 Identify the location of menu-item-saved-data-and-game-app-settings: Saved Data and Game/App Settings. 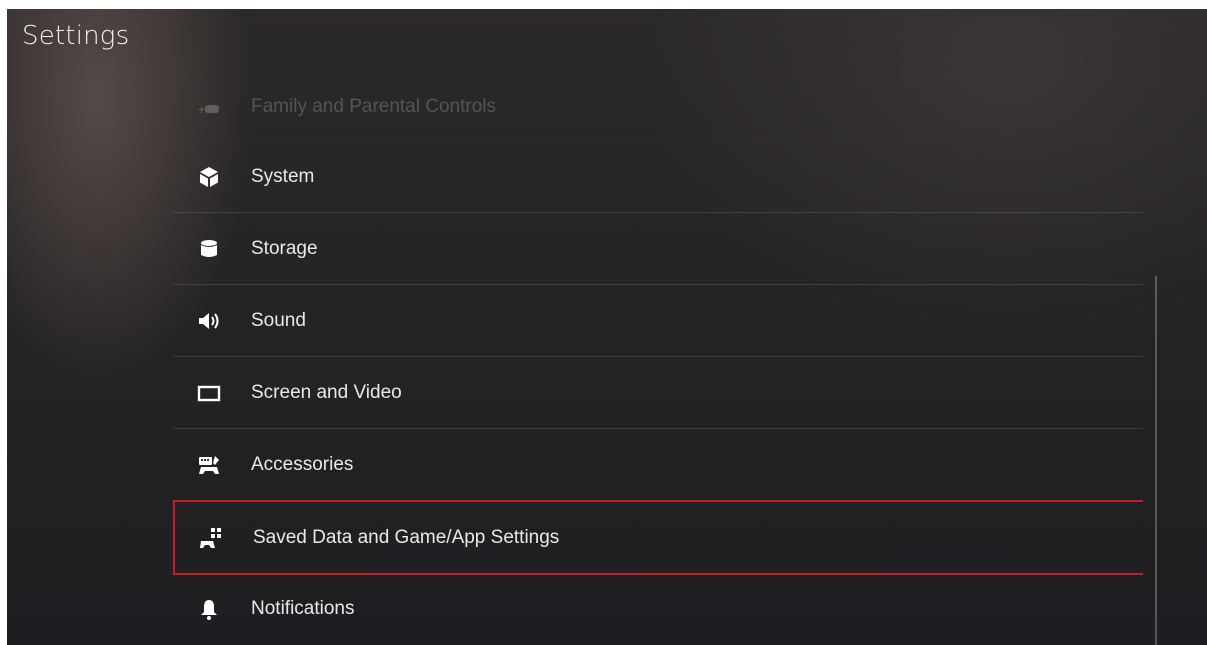
(658, 537).